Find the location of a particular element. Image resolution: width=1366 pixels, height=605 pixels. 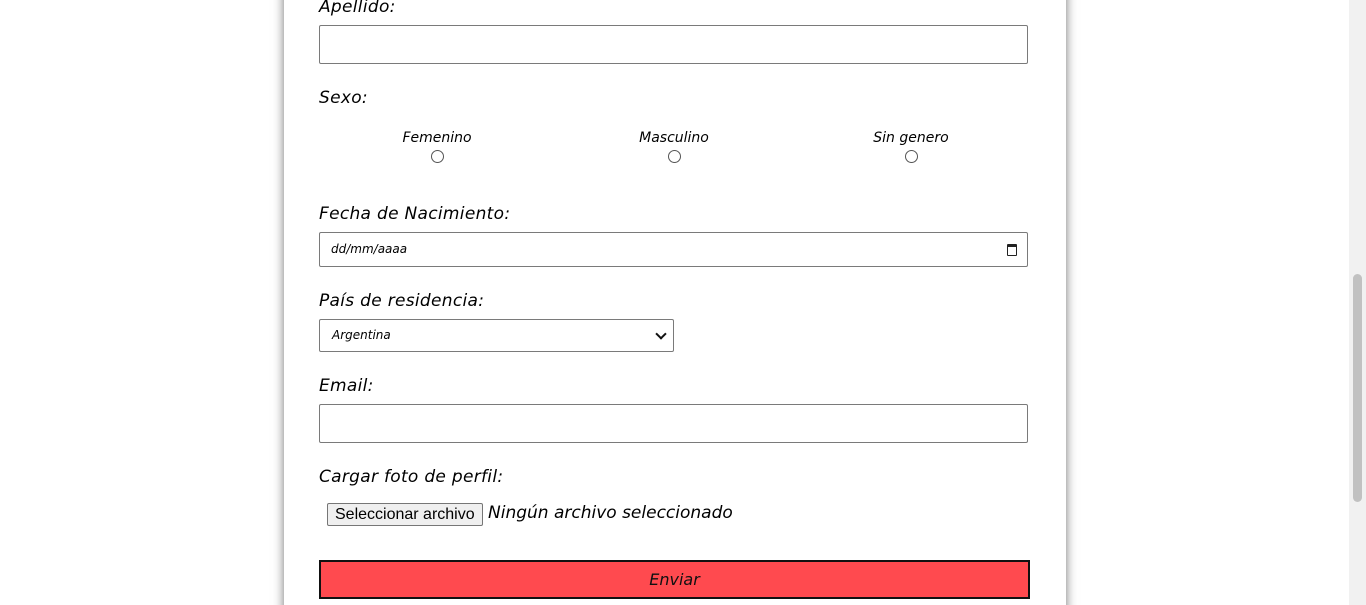

radio-femenino is located at coordinates (437, 156).